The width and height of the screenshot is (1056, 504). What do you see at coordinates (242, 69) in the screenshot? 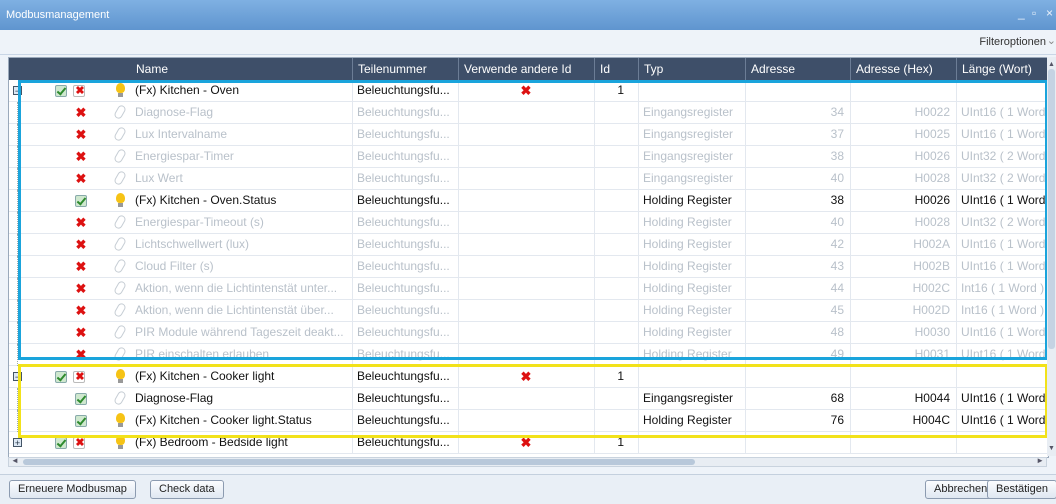
I see `column-header-name: Name` at bounding box center [242, 69].